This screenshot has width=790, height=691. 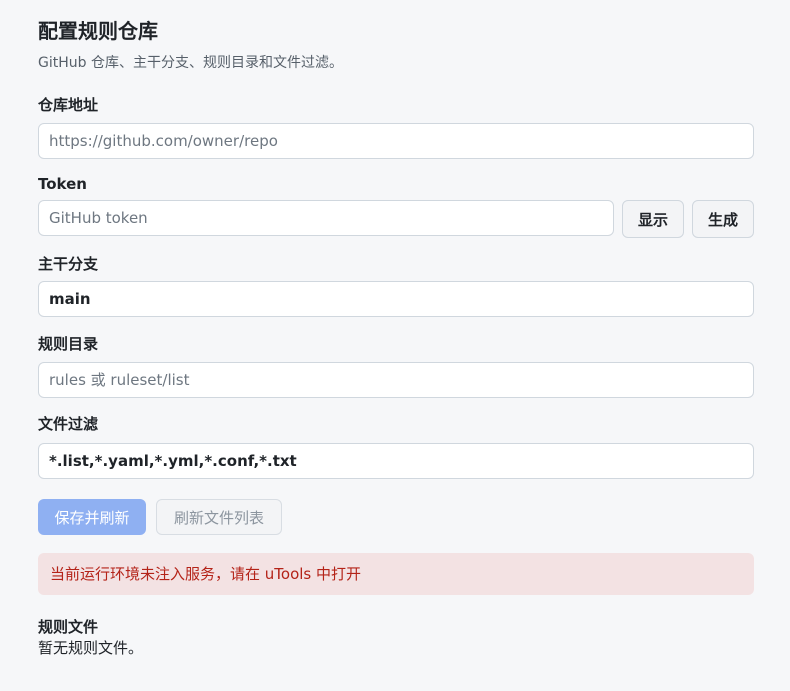 What do you see at coordinates (326, 218) in the screenshot?
I see `token-input` at bounding box center [326, 218].